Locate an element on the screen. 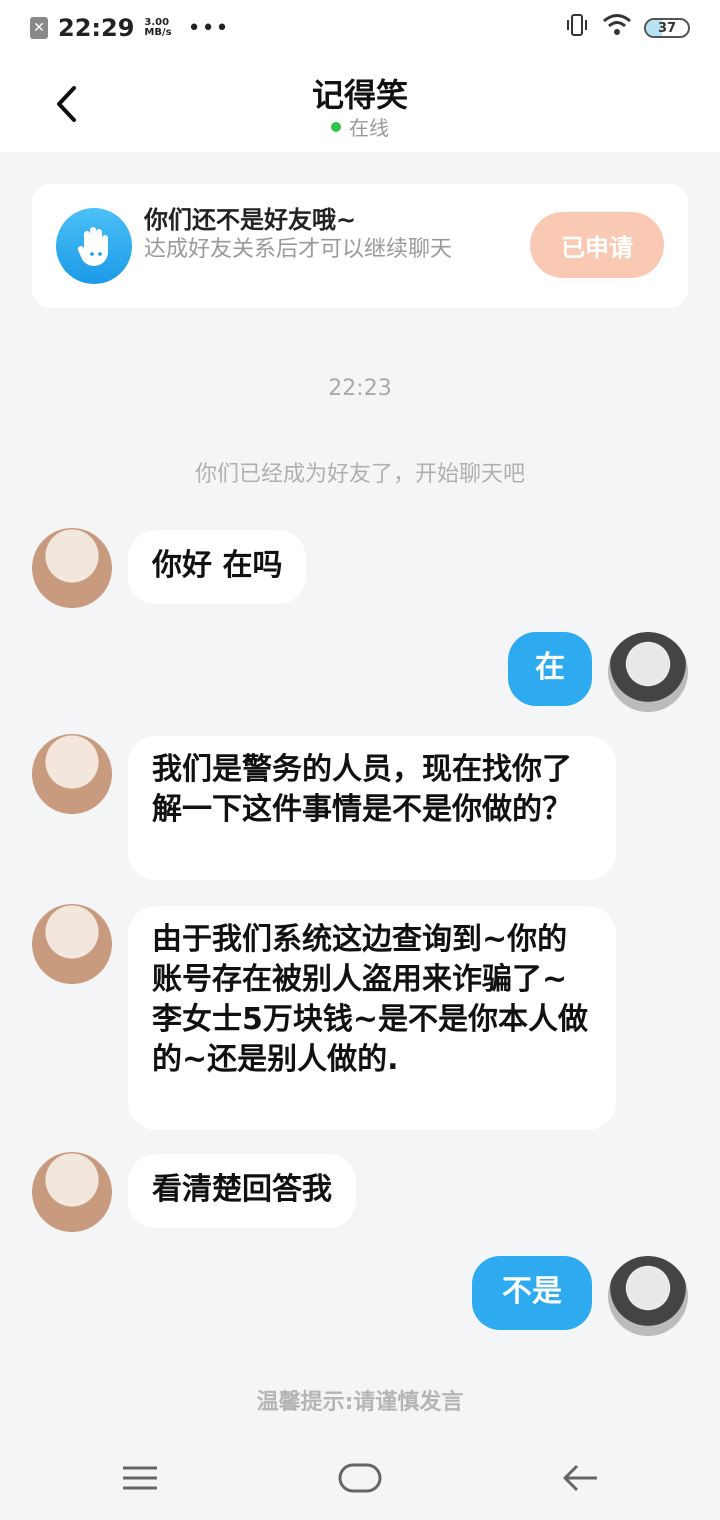  system-message: 你们已经成为好友了，开始聊天吧 is located at coordinates (359, 474).